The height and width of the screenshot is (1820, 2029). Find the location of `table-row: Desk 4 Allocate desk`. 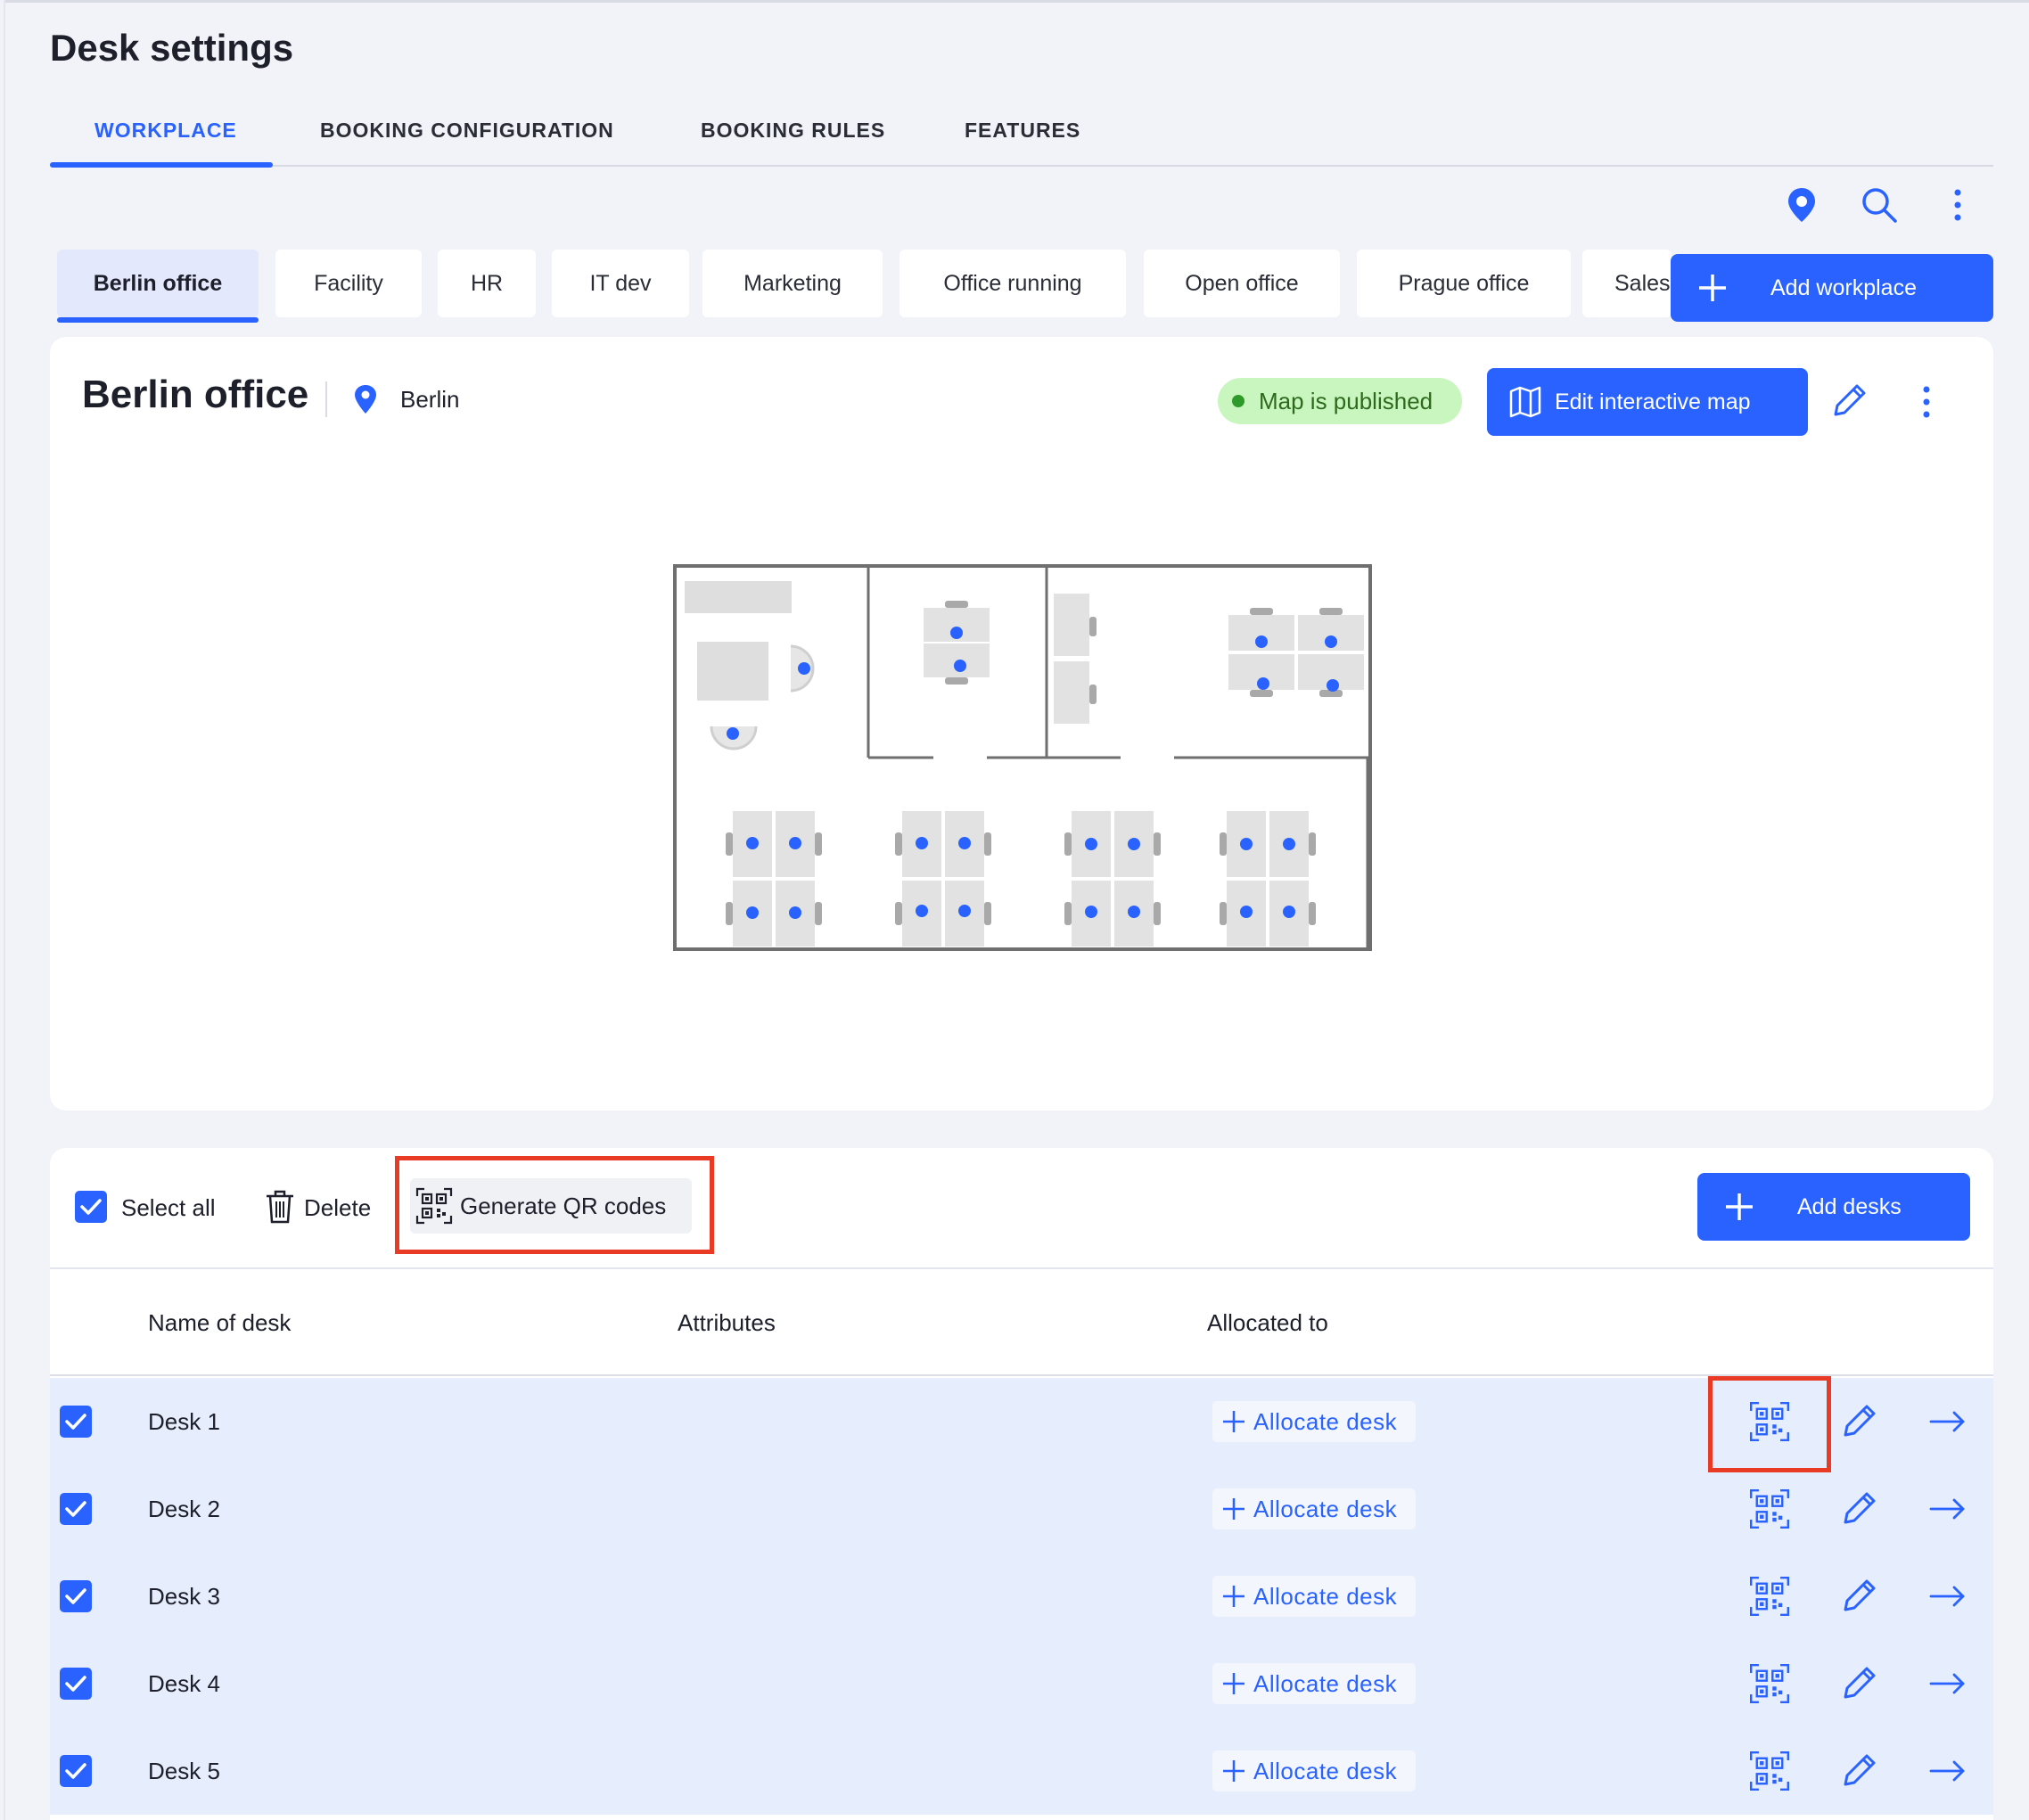

table-row: Desk 4 Allocate desk is located at coordinates (1021, 1683).